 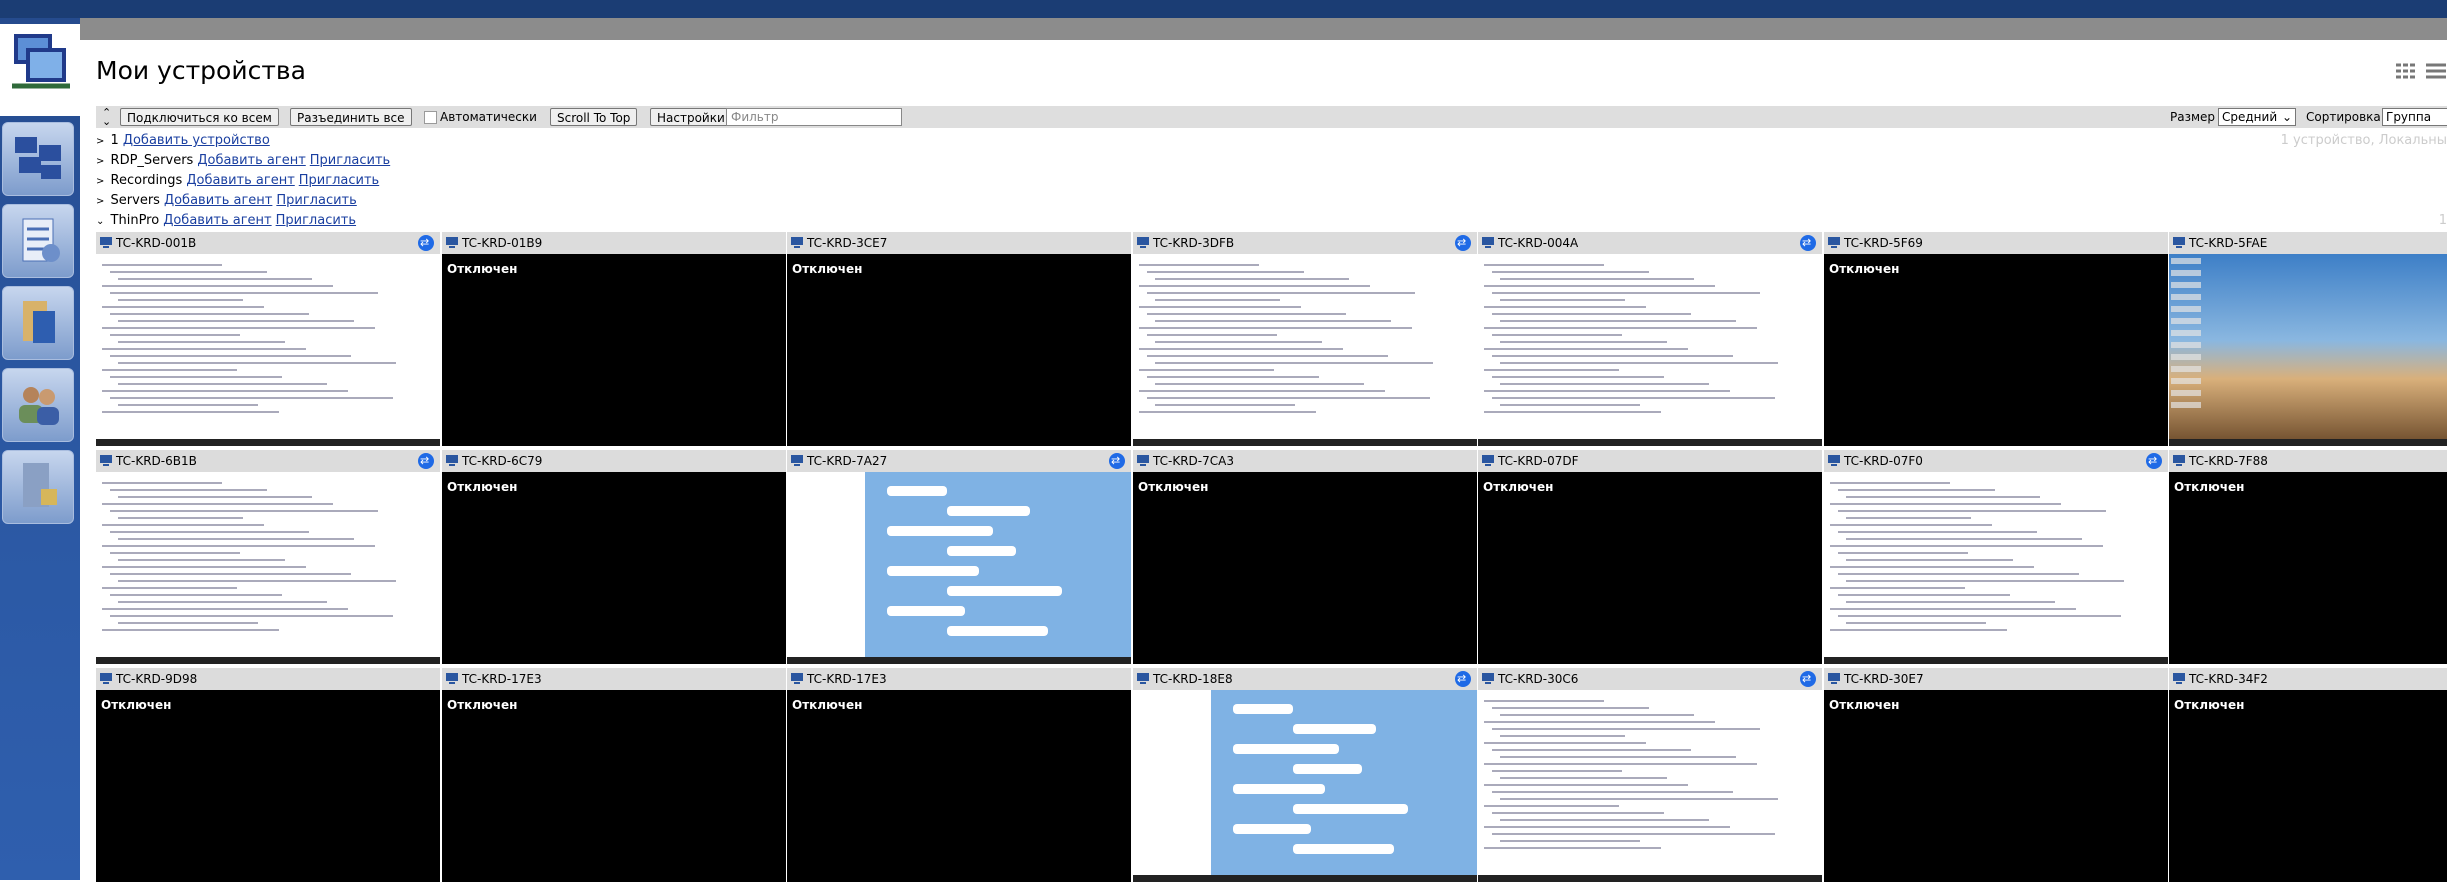 I want to click on device-tile: TC-KRD-6B1B, so click(x=268, y=557).